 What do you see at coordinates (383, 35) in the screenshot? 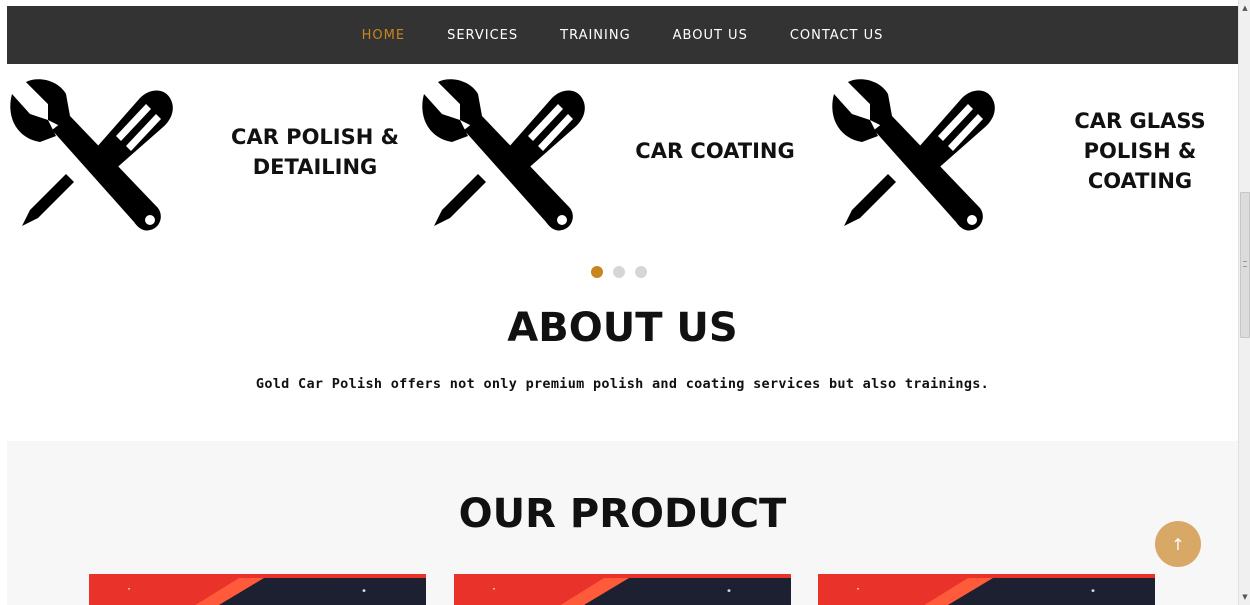
I see `nav-item-home: HOME` at bounding box center [383, 35].